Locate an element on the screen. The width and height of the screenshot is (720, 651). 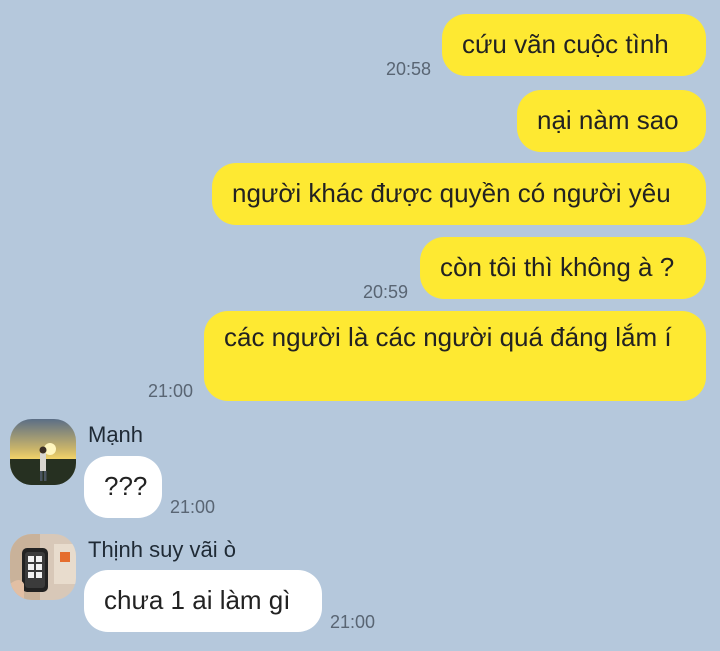
outgoing-message-bubble: cứu vãn cuộc tình is located at coordinates (574, 45).